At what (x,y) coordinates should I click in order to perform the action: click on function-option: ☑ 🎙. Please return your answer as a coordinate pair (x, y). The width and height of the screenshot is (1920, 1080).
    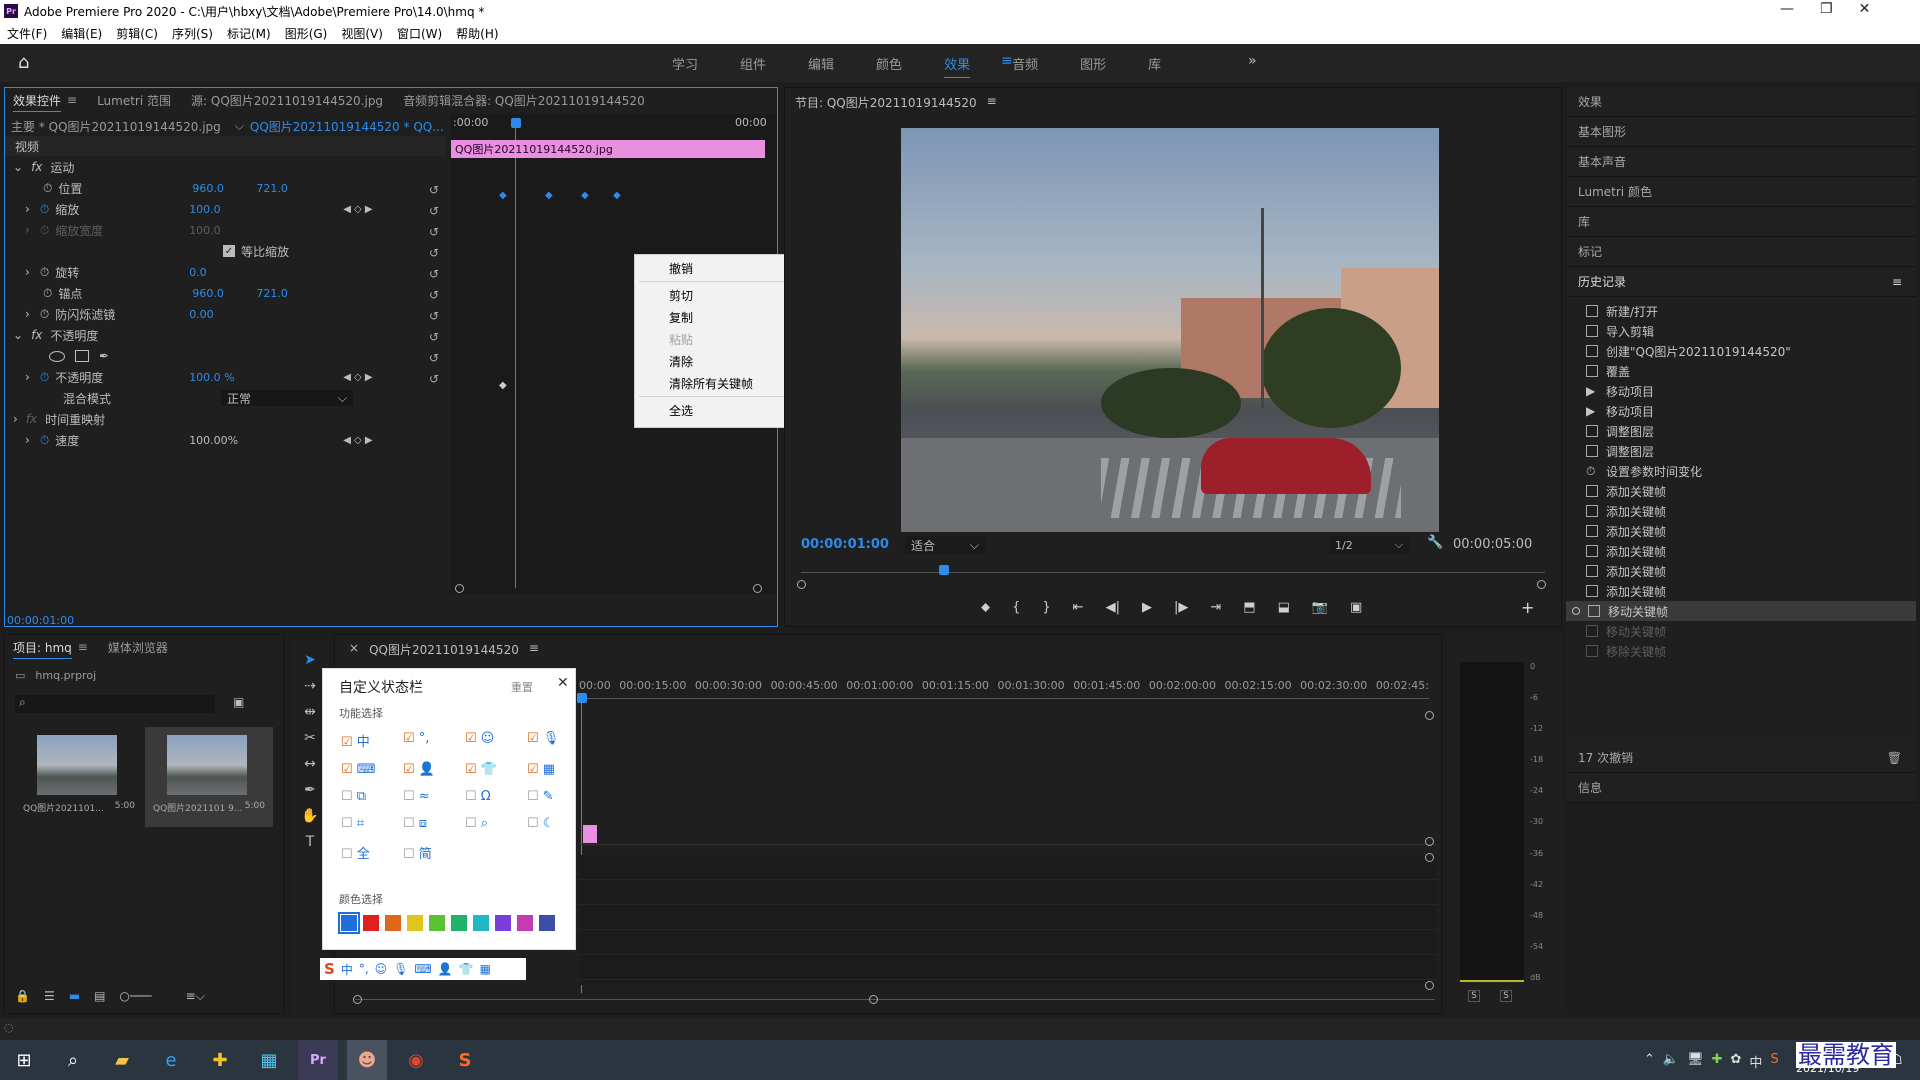
    Looking at the image, I should click on (558, 740).